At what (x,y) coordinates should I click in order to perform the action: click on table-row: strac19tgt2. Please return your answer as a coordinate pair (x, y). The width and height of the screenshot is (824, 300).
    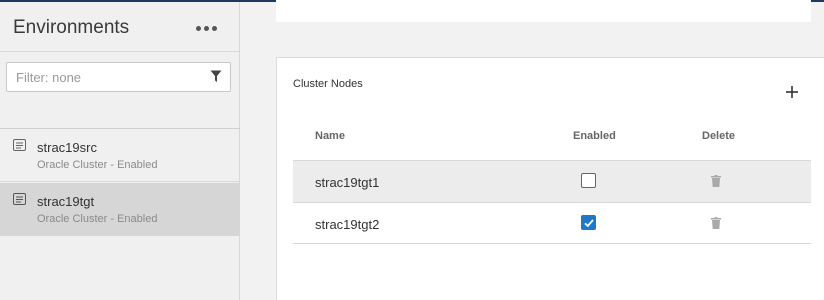
    Looking at the image, I should click on (552, 223).